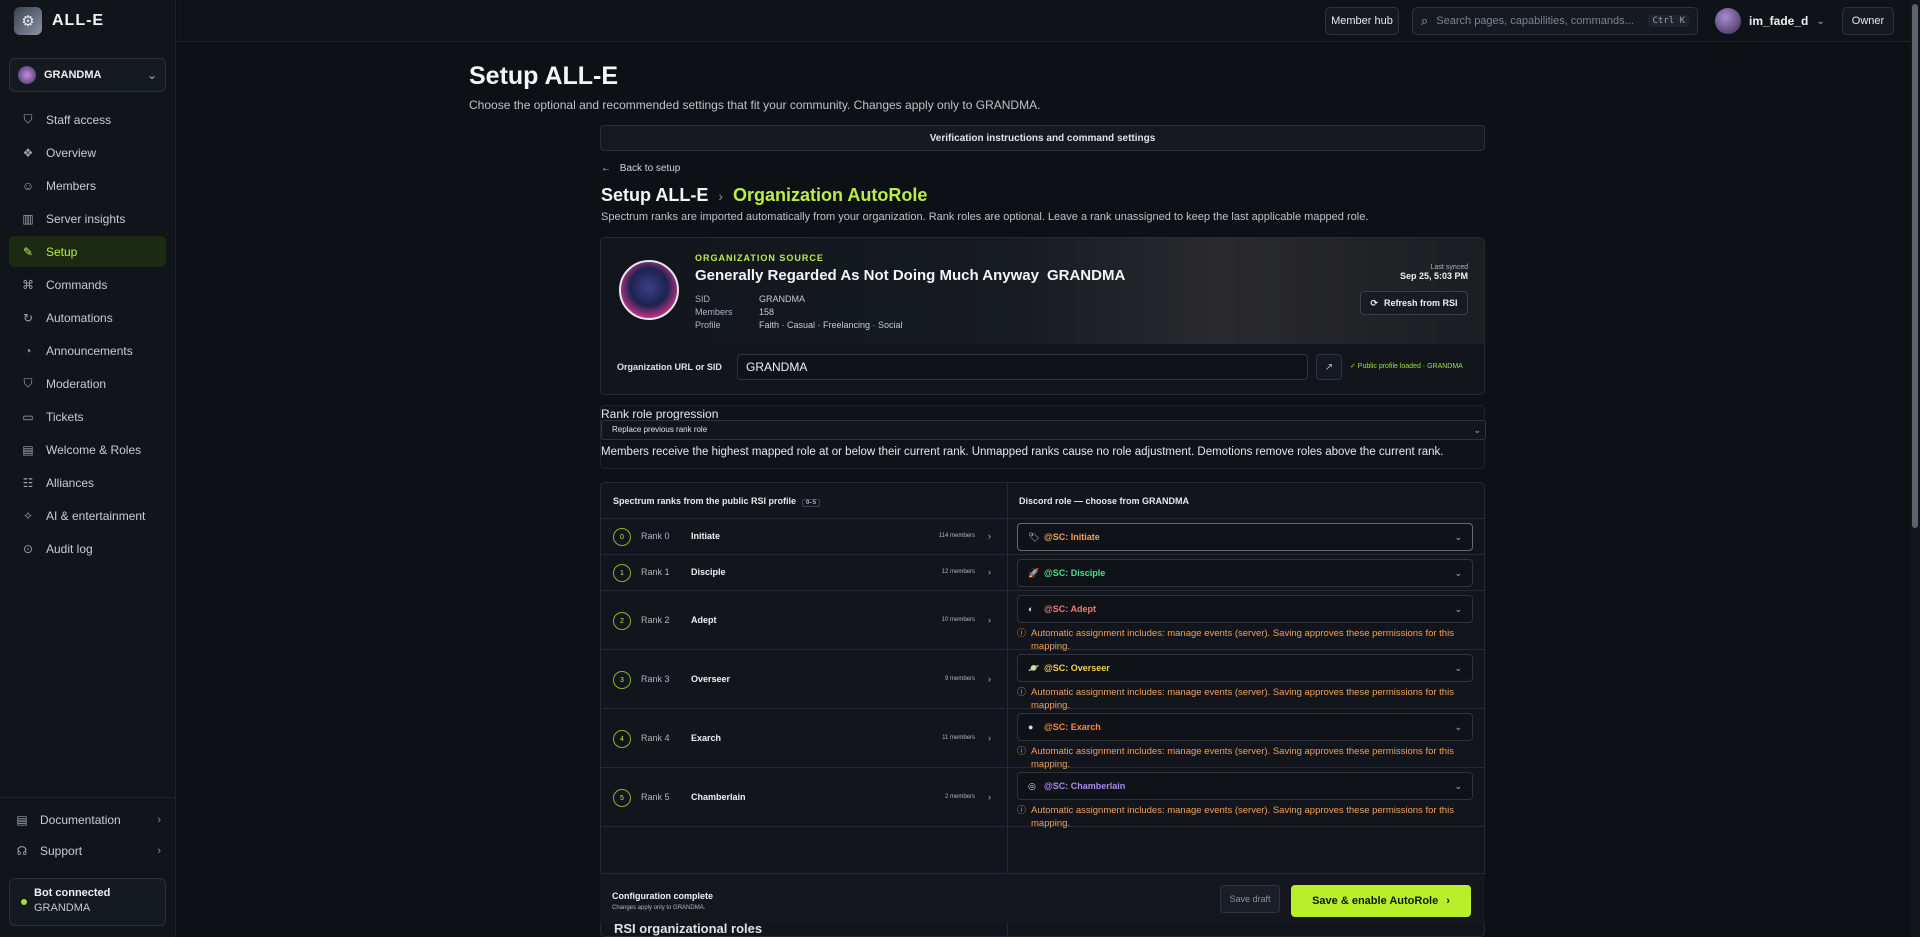 The image size is (1920, 937). Describe the element at coordinates (87, 416) in the screenshot. I see `sidebar-item-tickets: ▭ Tickets` at that location.